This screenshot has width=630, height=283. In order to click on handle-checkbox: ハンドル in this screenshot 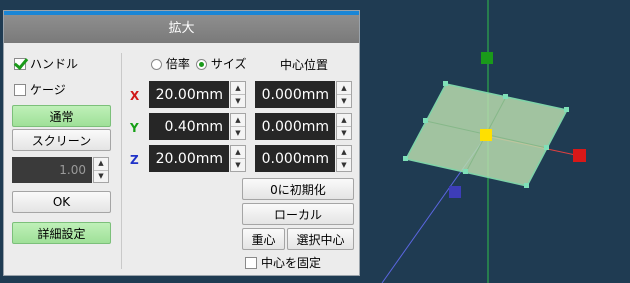, I will do `click(46, 63)`.